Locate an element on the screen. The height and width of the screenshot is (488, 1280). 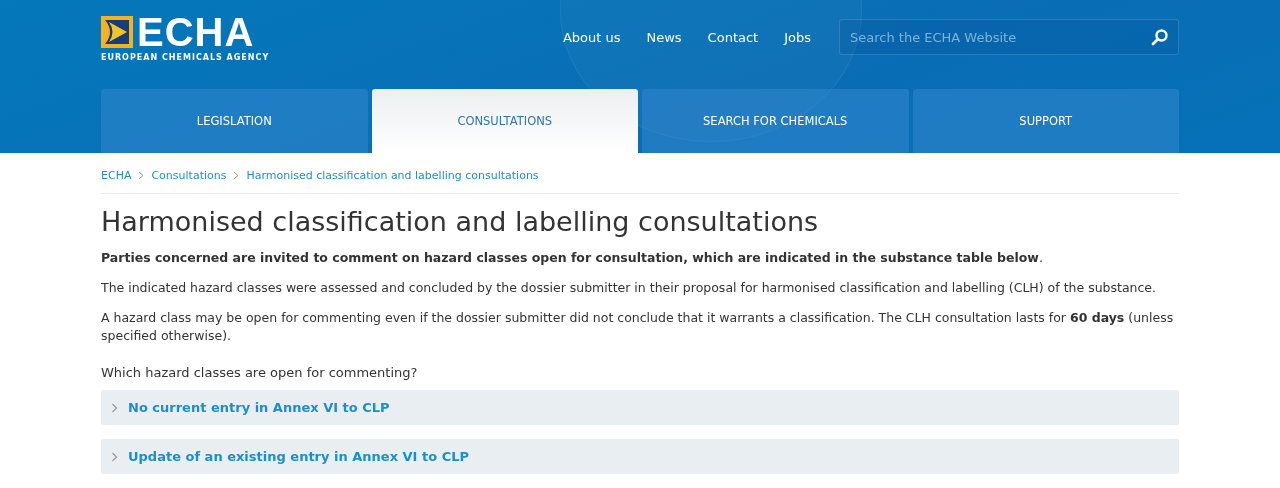
accordion-header: No current entry in Annex VI to CLP is located at coordinates (640, 407).